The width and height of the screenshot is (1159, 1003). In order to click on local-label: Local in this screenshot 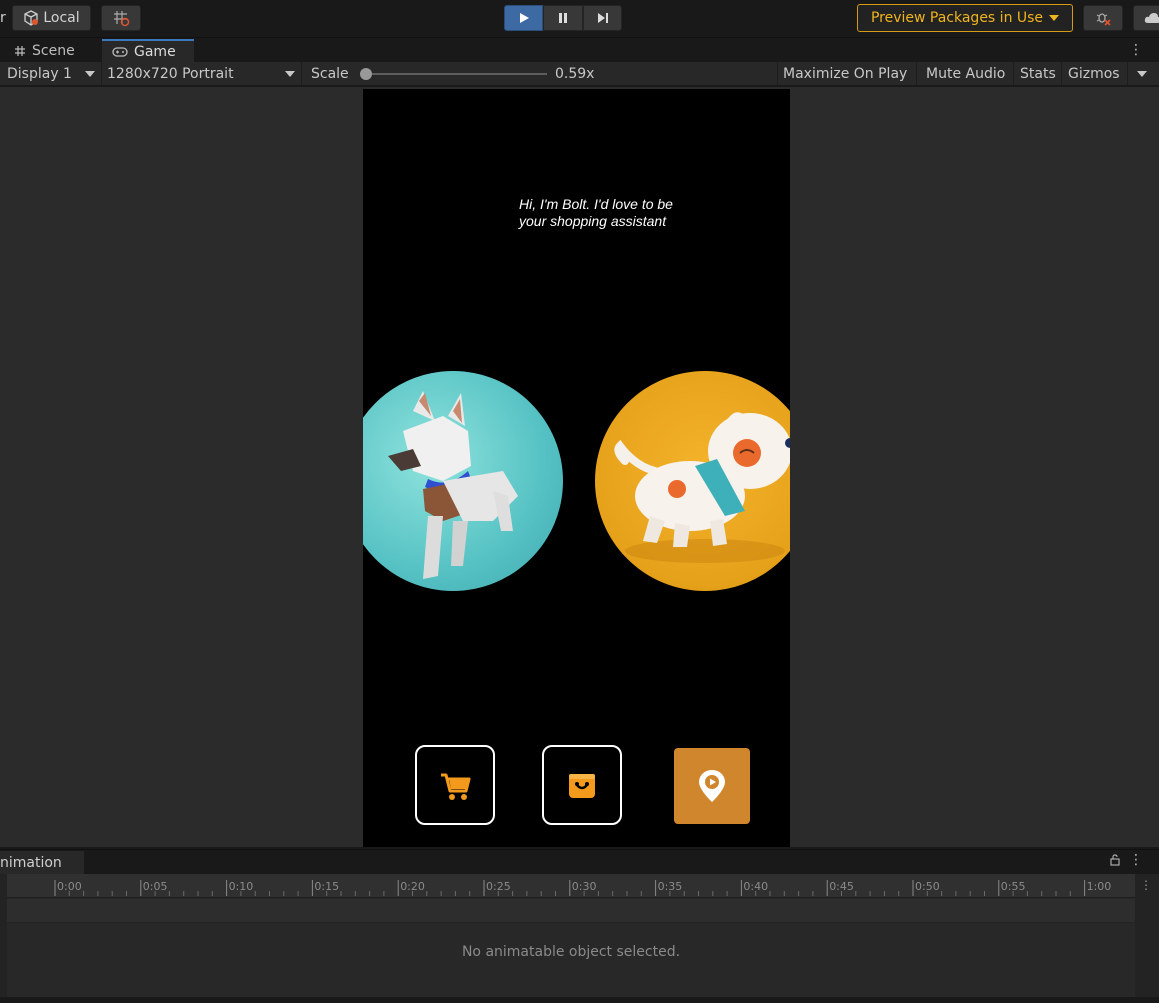, I will do `click(61, 18)`.